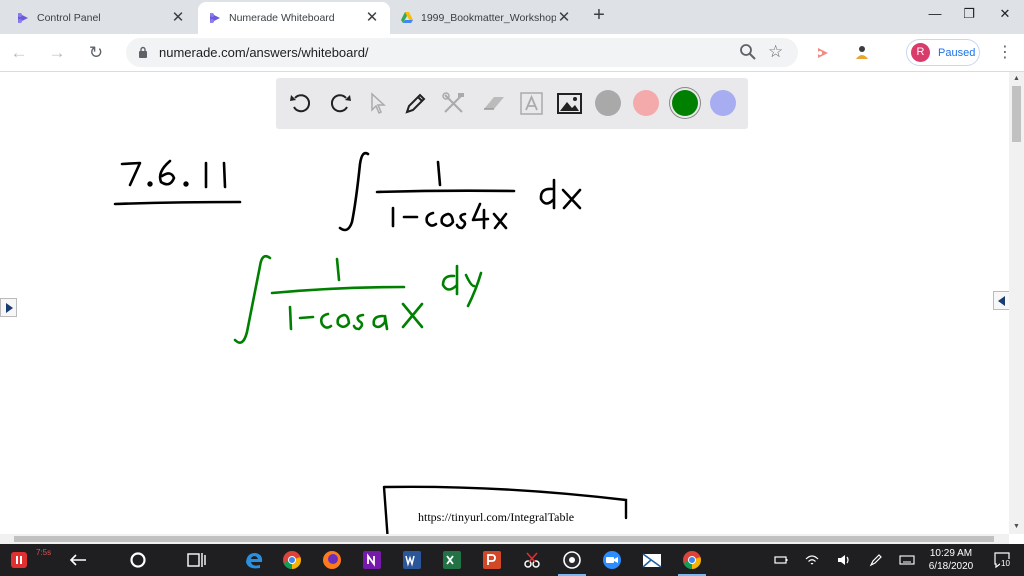 This screenshot has height=576, width=1024. Describe the element at coordinates (876, 560) in the screenshot. I see `pen-tray-icon` at that location.